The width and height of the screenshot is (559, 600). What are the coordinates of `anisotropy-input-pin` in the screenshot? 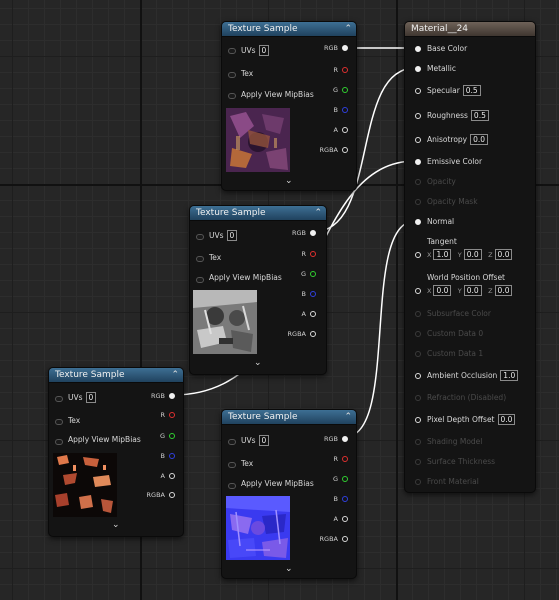 It's located at (418, 140).